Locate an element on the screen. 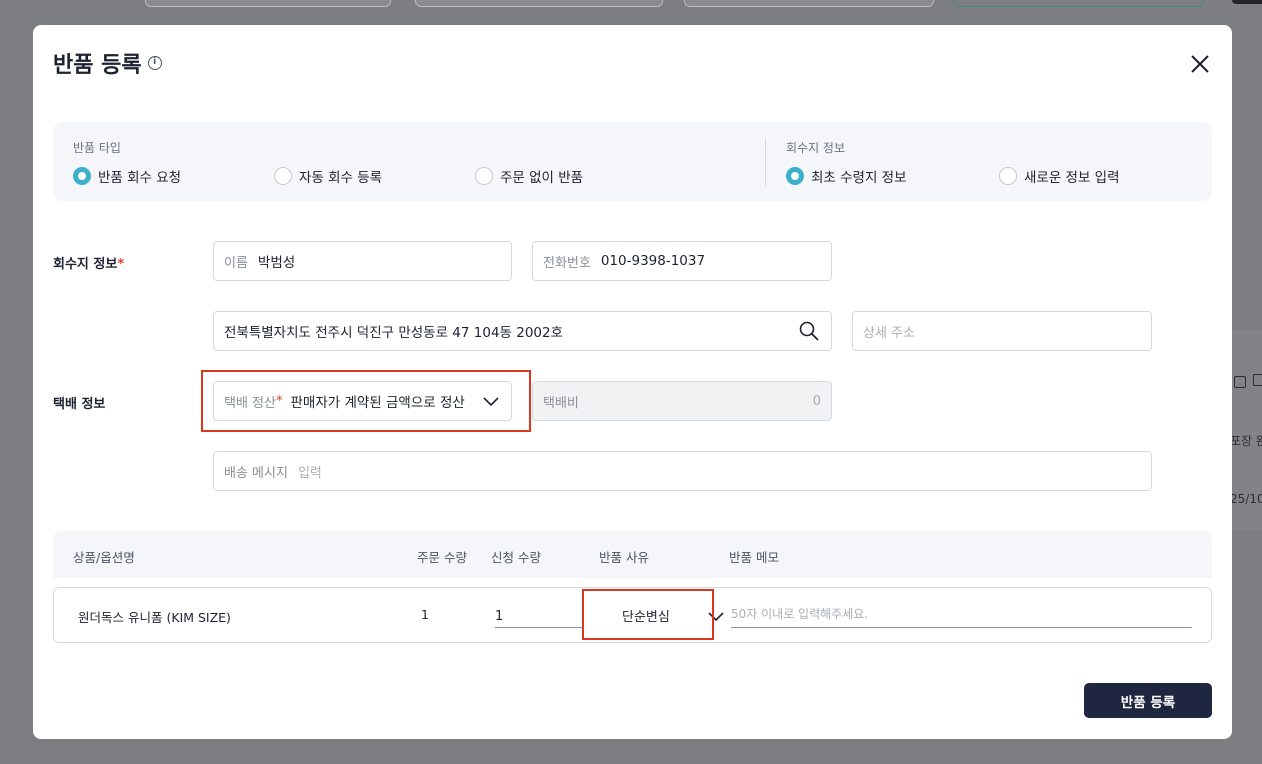 This screenshot has width=1262, height=764. background-button-dark is located at coordinates (1247, 2).